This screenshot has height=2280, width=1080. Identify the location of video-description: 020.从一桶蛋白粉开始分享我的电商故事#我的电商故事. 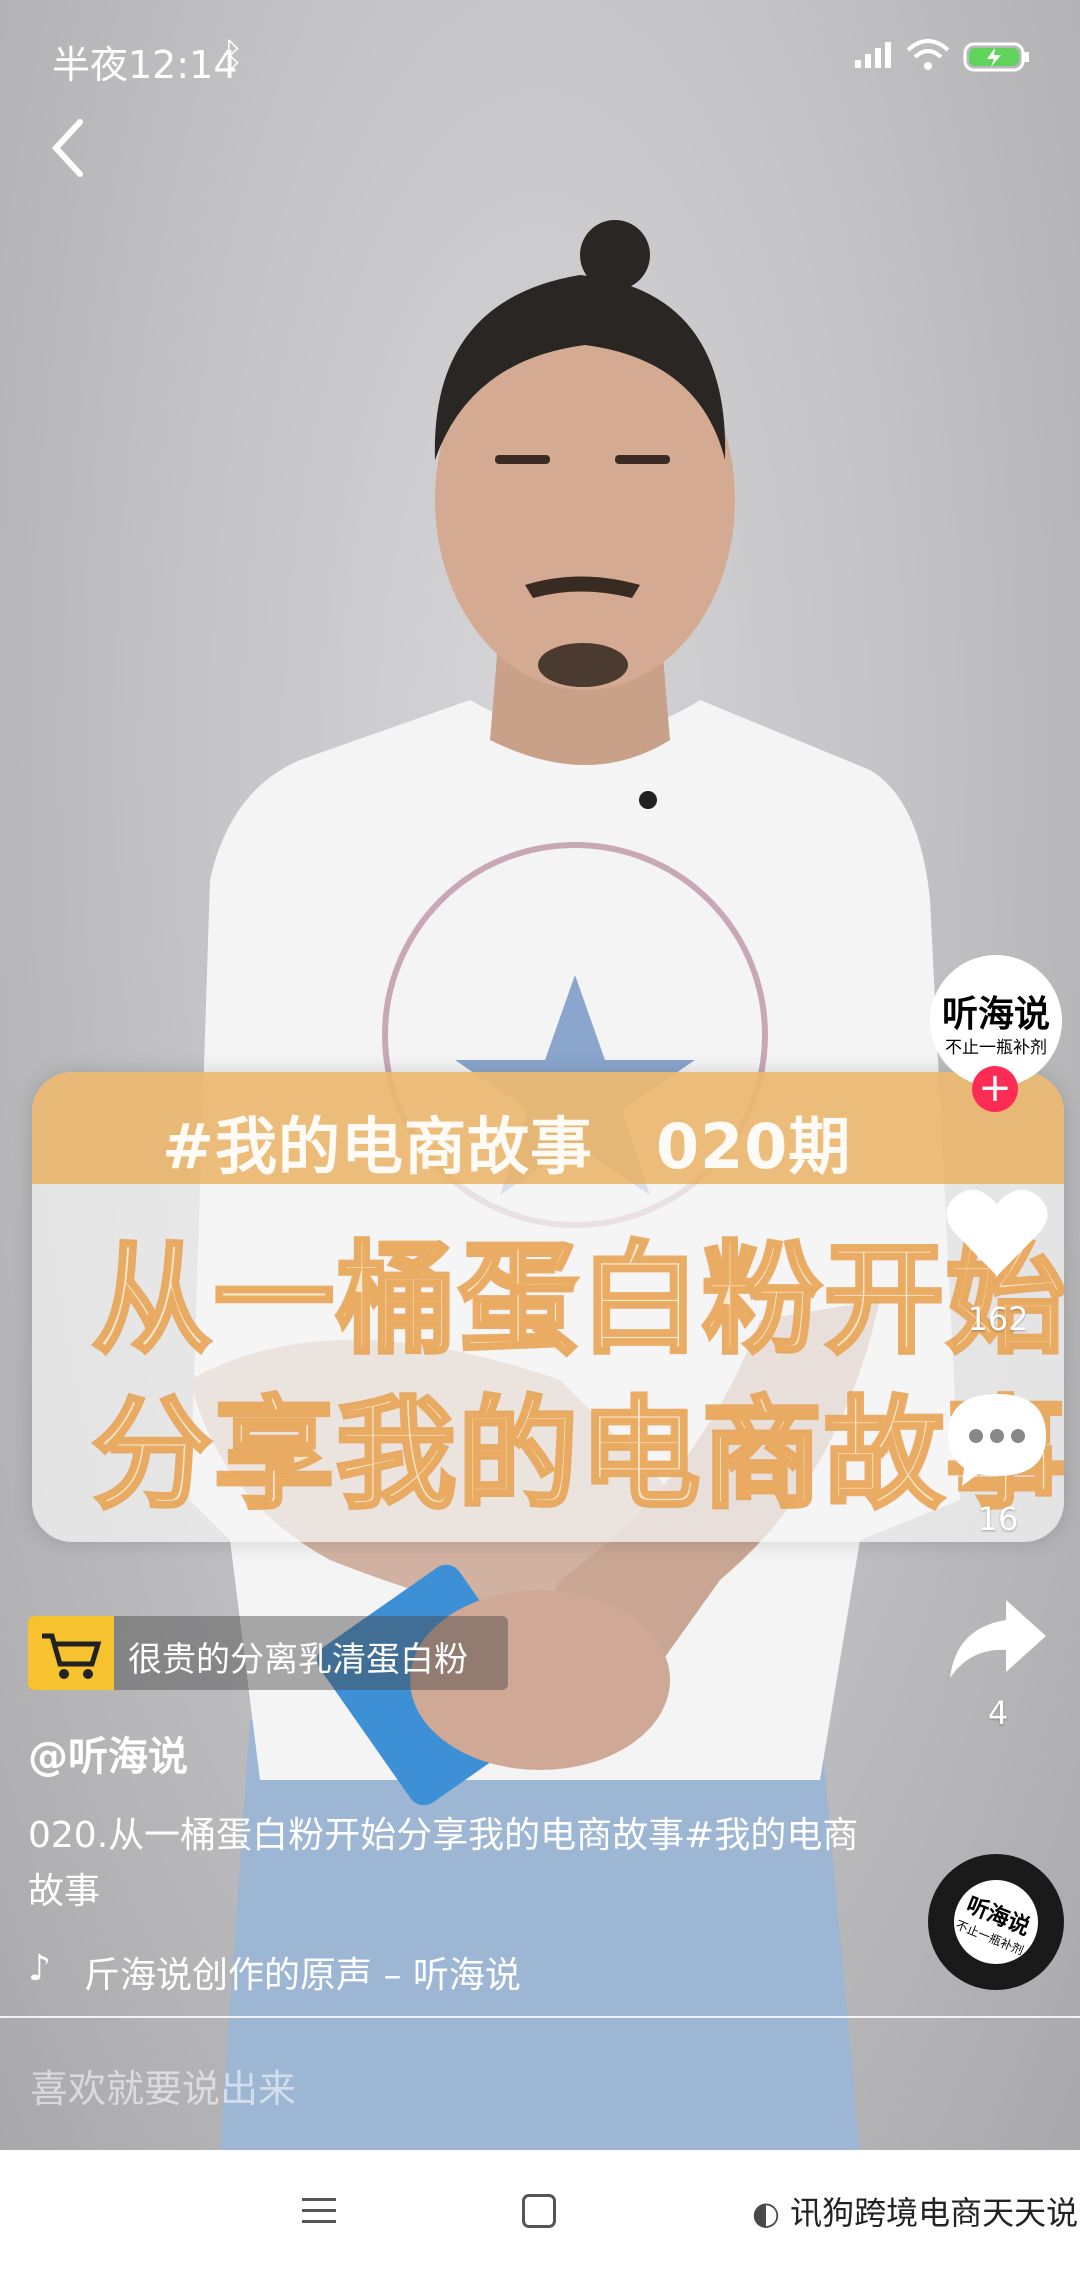
(443, 1863).